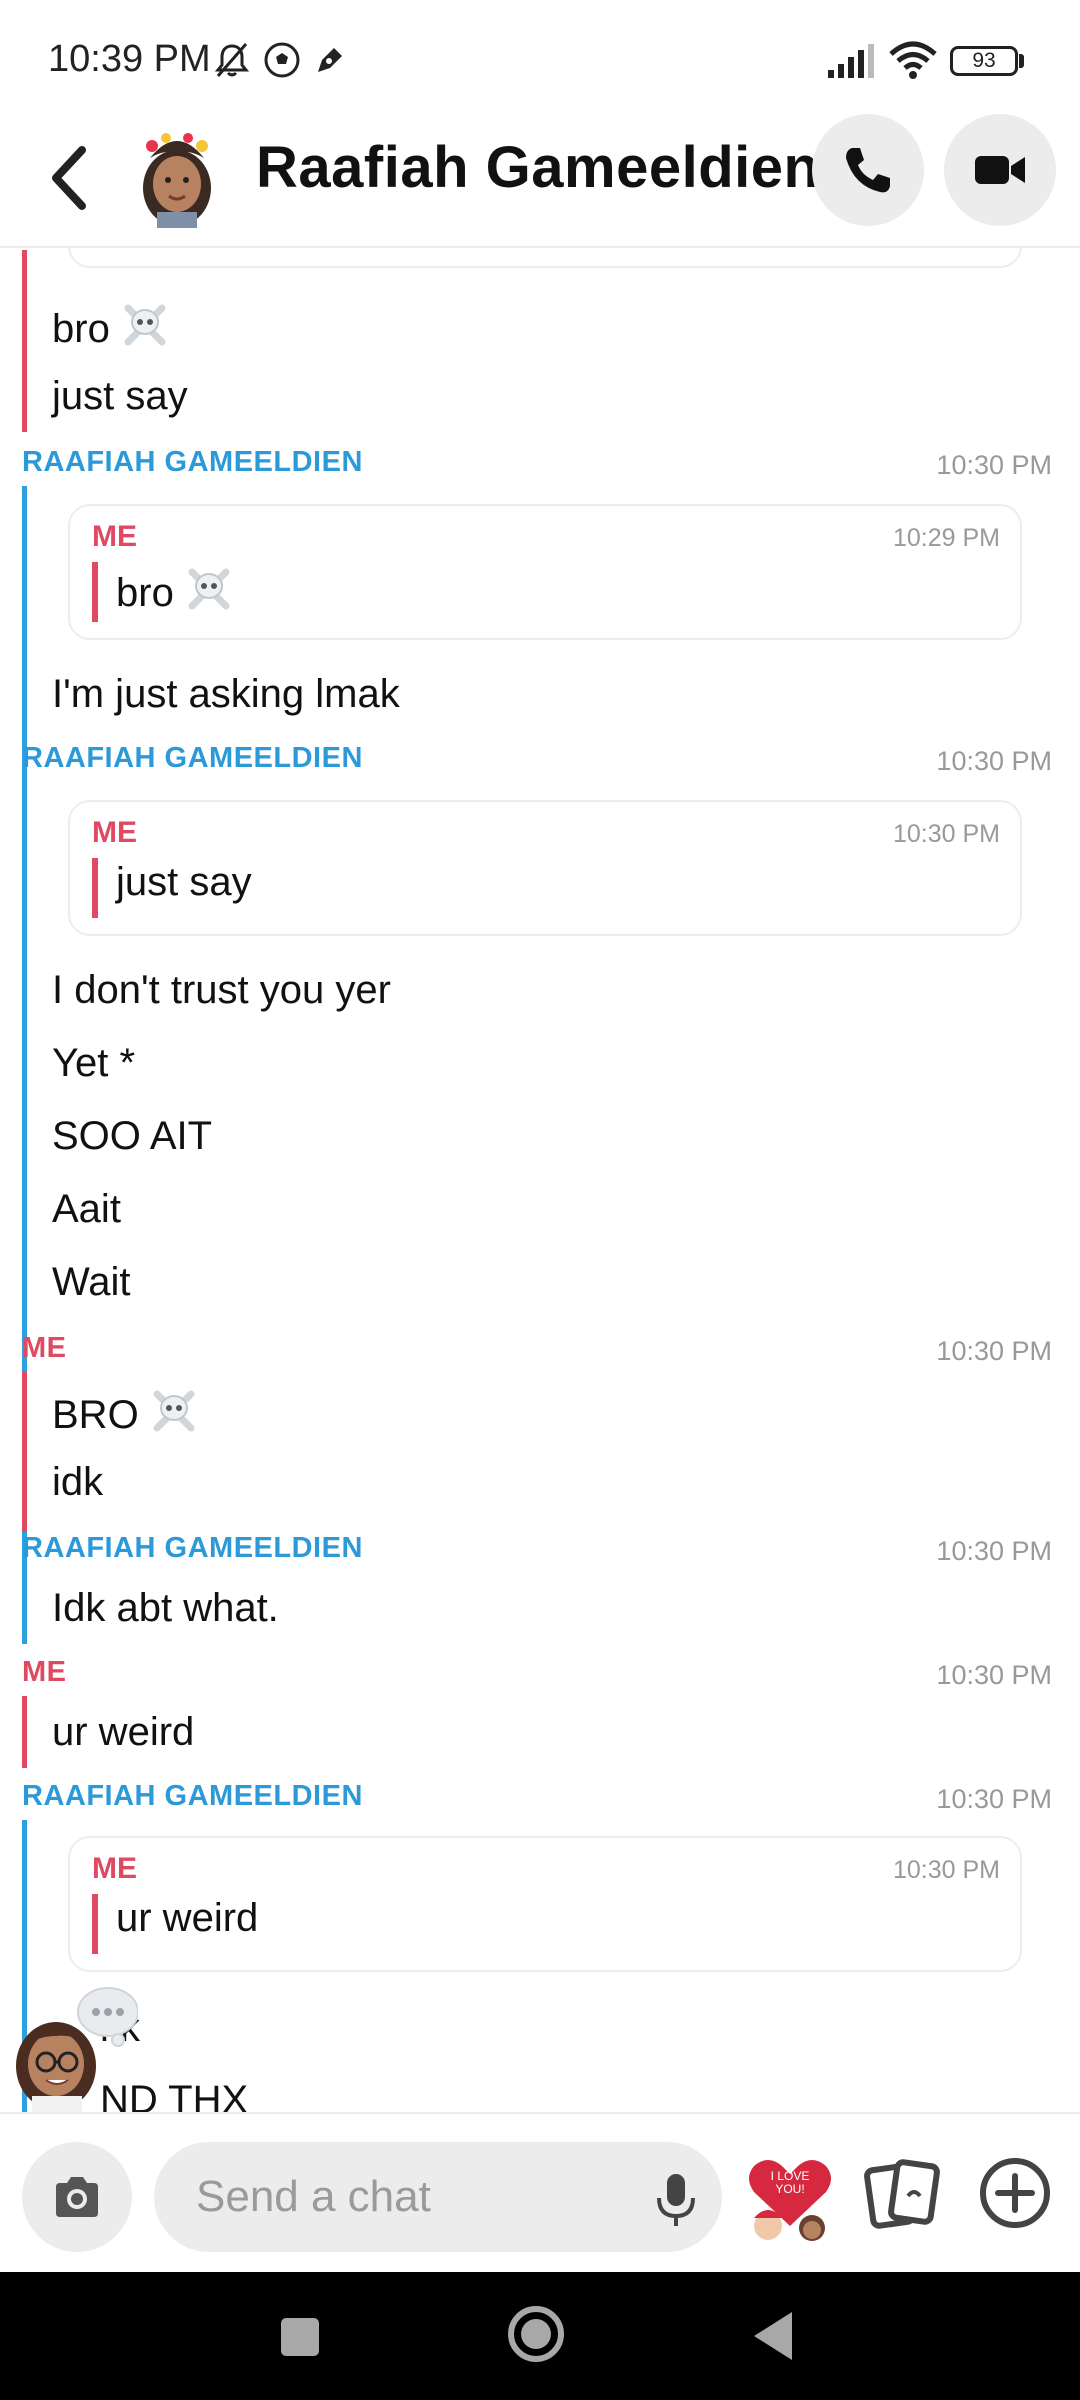 The image size is (1080, 2400). I want to click on avatar, so click(177, 178).